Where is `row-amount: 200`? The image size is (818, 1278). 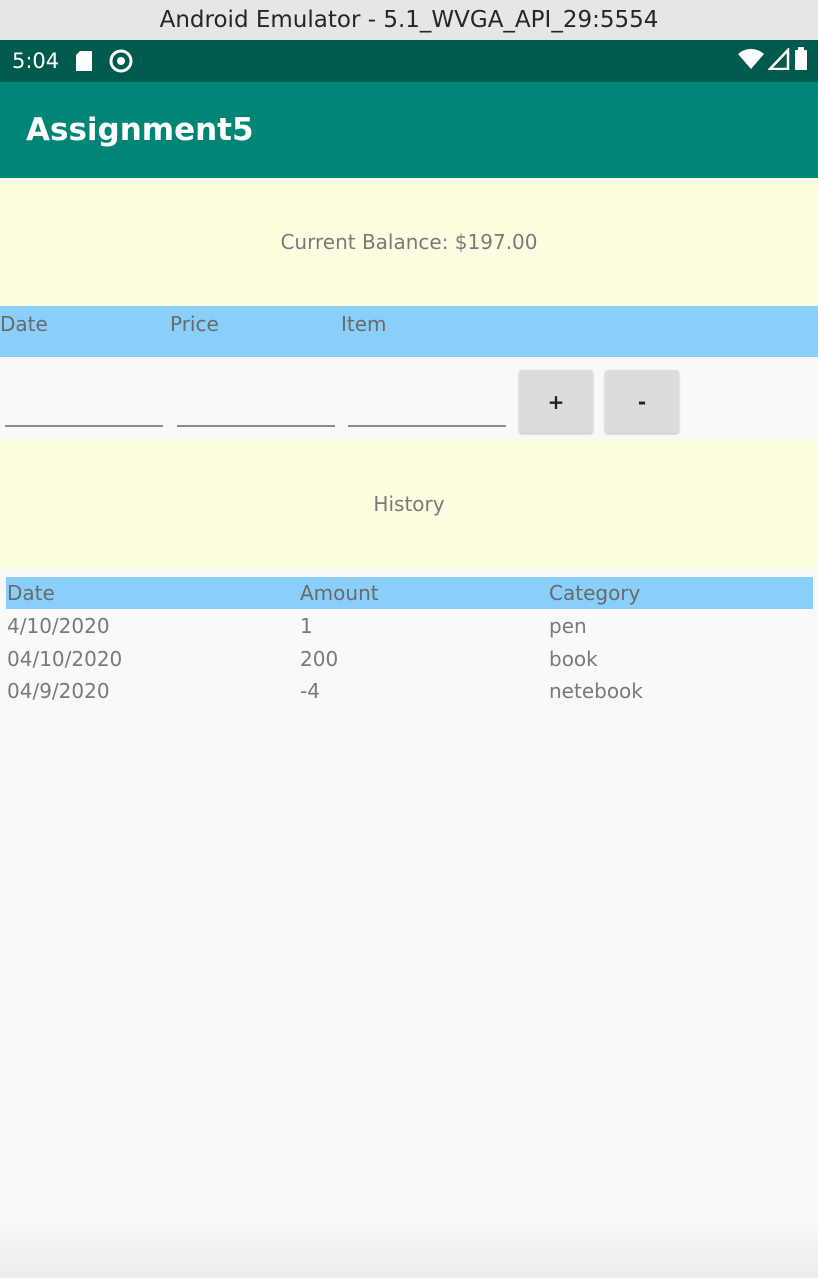 row-amount: 200 is located at coordinates (319, 659).